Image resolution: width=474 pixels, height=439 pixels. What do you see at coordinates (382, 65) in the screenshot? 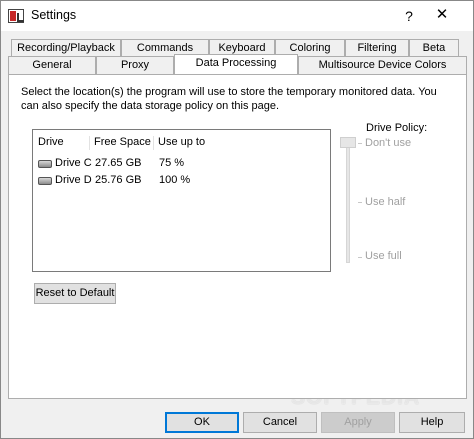
I see `tab-multisource-device-colors: Multisource Device Colors` at bounding box center [382, 65].